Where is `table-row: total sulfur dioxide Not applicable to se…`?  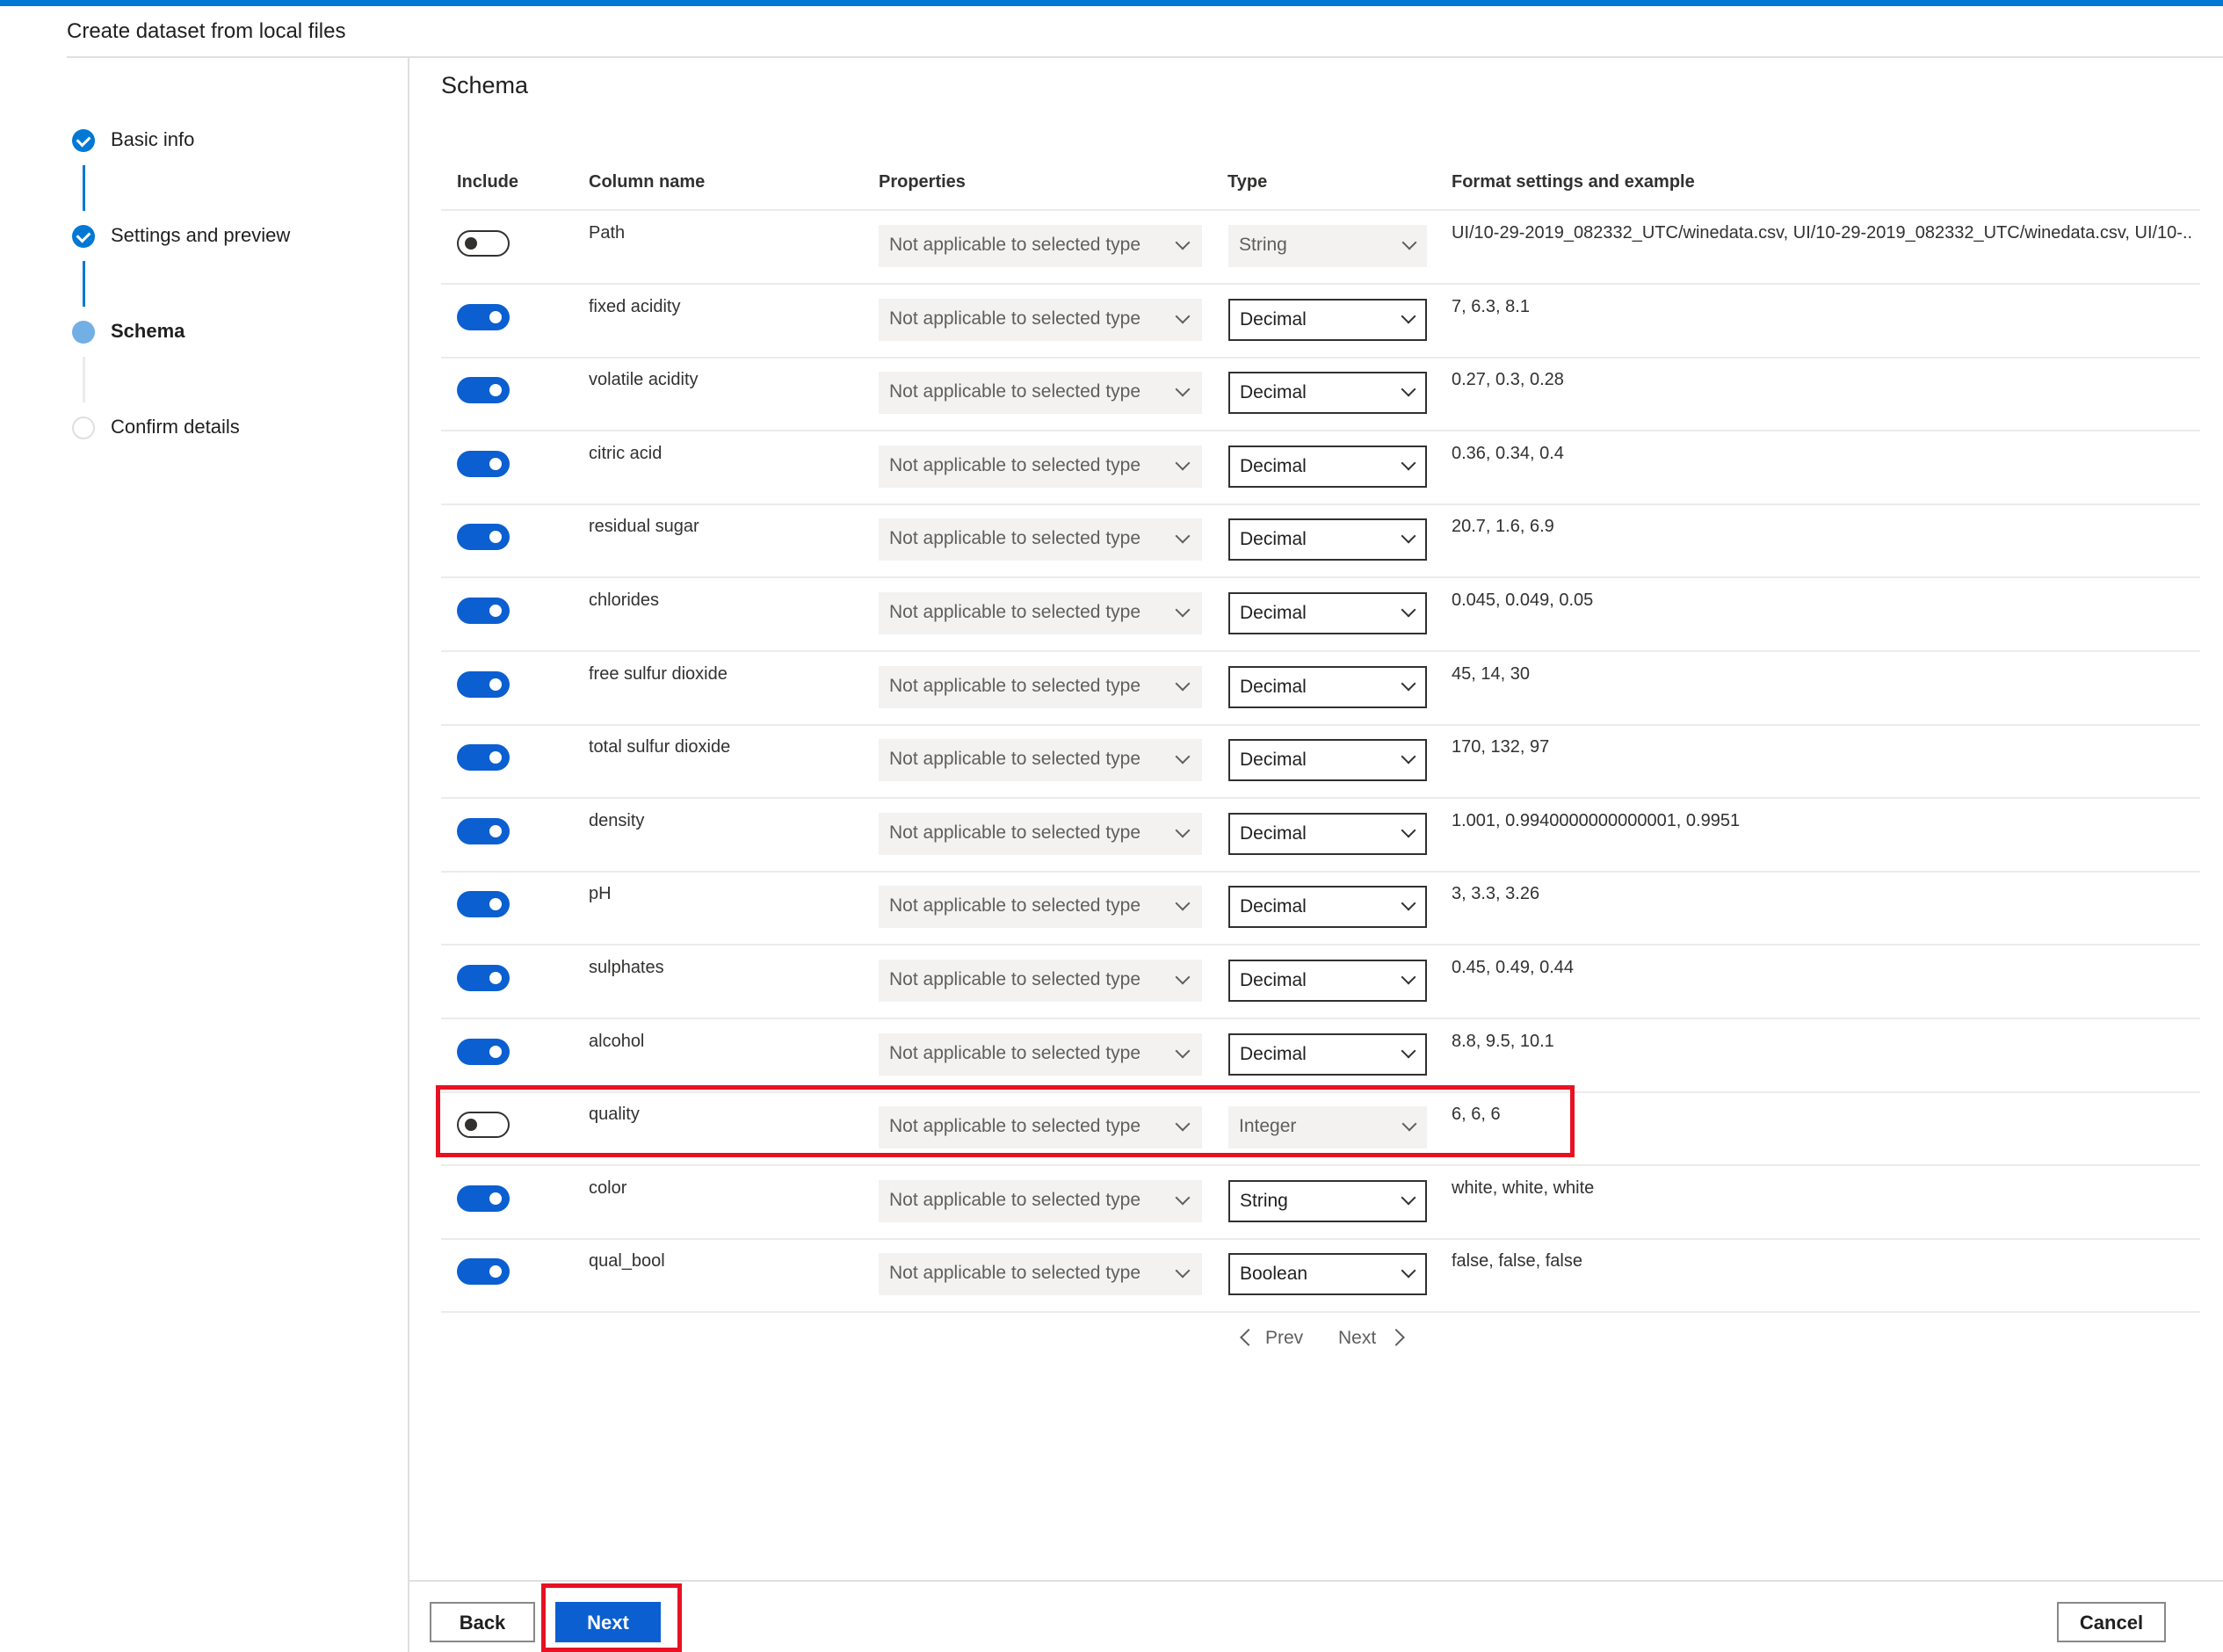 table-row: total sulfur dioxide Not applicable to se… is located at coordinates (1321, 762).